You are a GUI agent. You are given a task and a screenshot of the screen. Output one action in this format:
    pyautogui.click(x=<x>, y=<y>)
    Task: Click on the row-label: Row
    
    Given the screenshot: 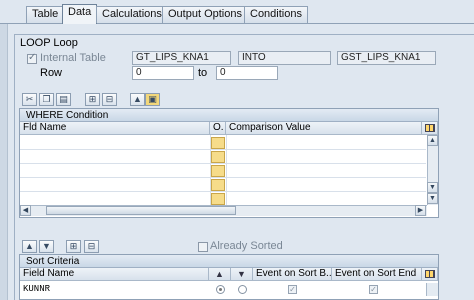 What is the action you would take?
    pyautogui.click(x=51, y=73)
    